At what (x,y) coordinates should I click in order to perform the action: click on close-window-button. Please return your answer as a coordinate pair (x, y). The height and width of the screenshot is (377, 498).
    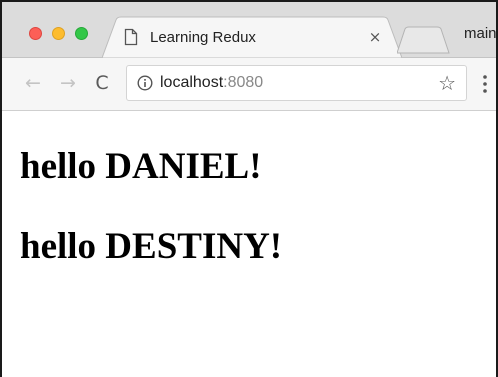
    Looking at the image, I should click on (35, 33).